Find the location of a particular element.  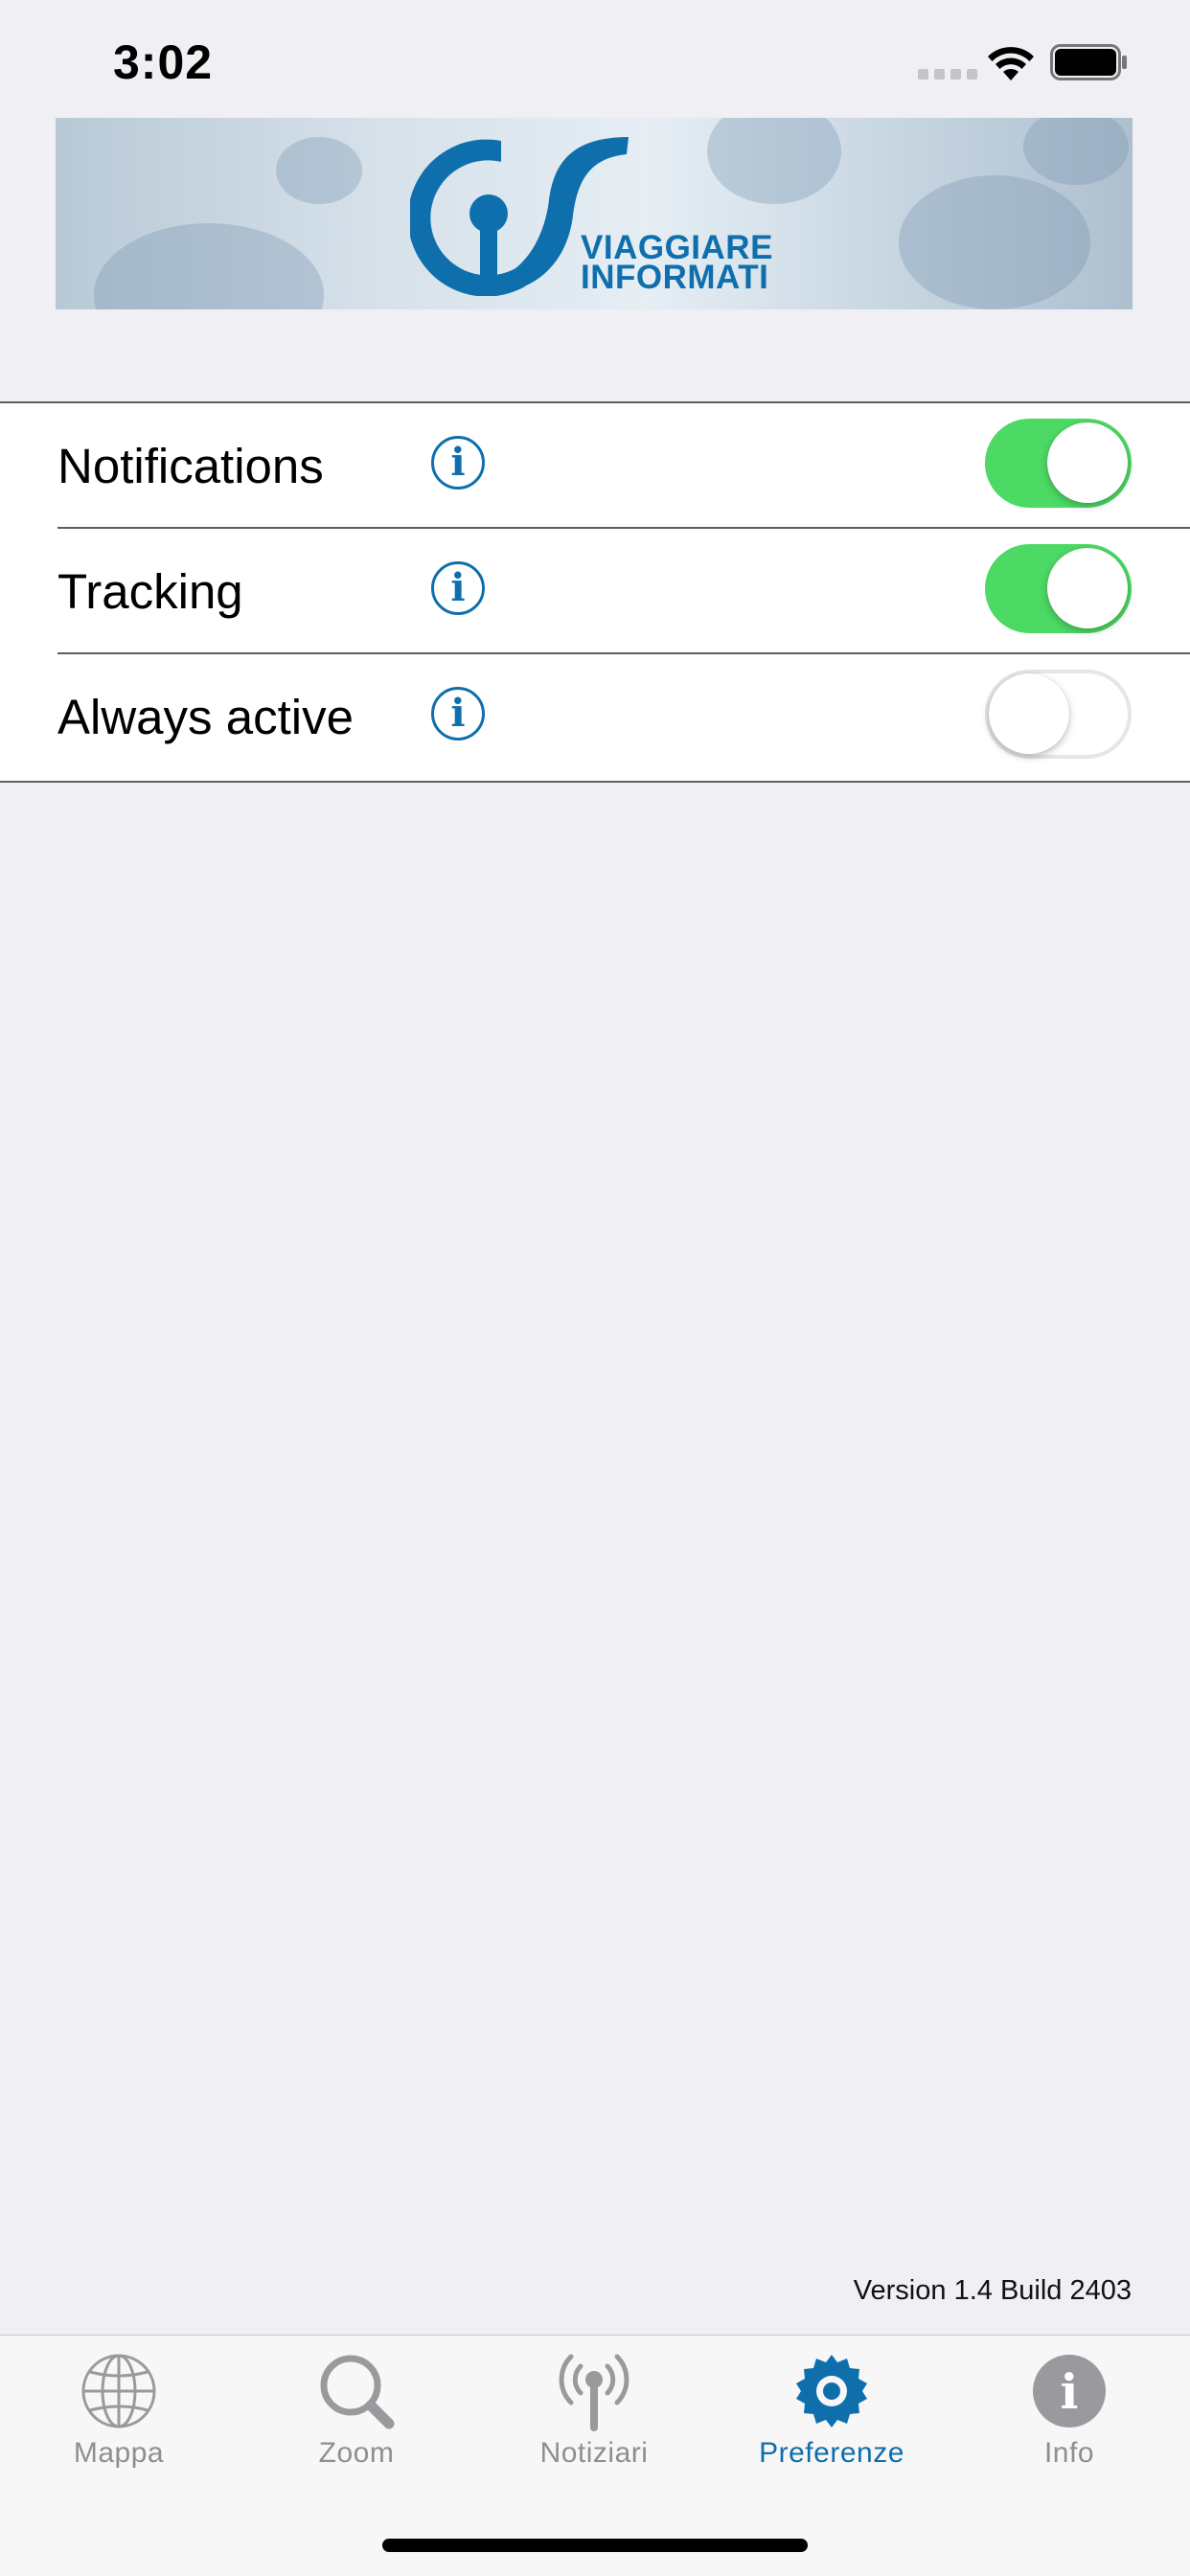

version-label: Version 1.4 Build 2403 is located at coordinates (992, 2290).